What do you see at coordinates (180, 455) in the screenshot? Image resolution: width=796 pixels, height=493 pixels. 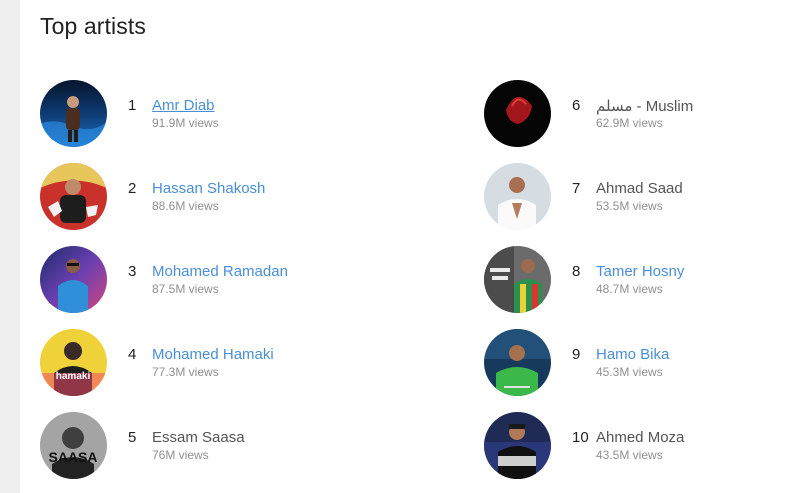 I see `artist-views: 76M views` at bounding box center [180, 455].